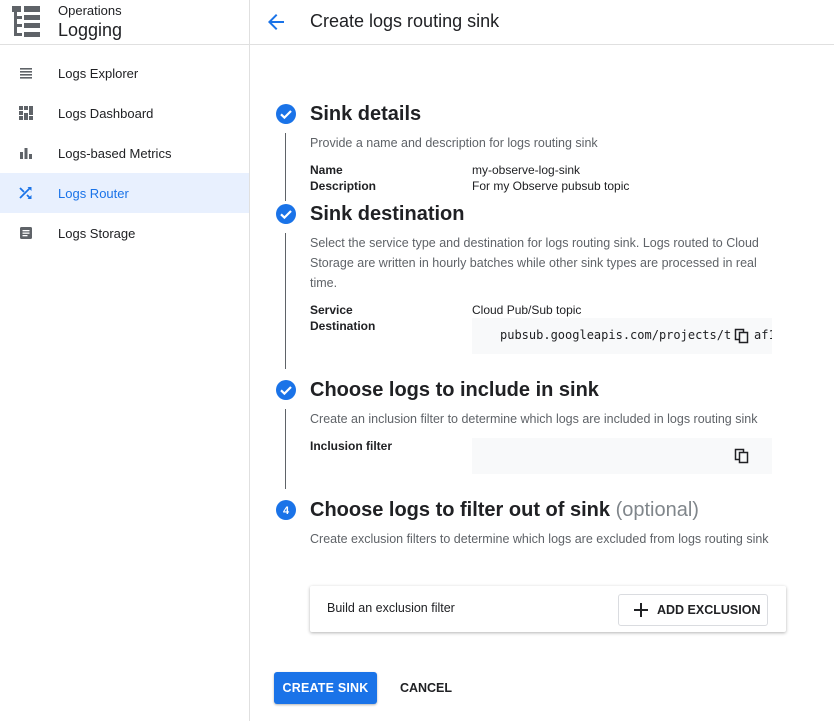 The height and width of the screenshot is (721, 834). Describe the element at coordinates (106, 113) in the screenshot. I see `sidebar-item-label: Logs Dashboard` at that location.